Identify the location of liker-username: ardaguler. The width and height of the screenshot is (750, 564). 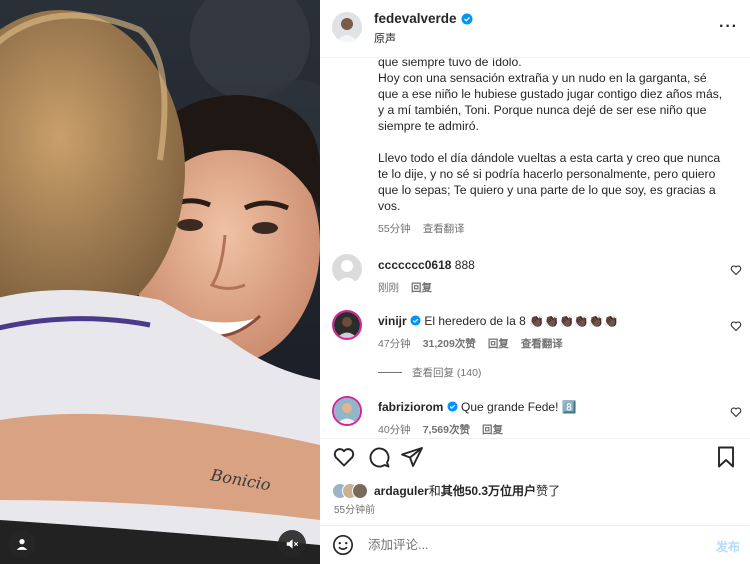
(401, 491).